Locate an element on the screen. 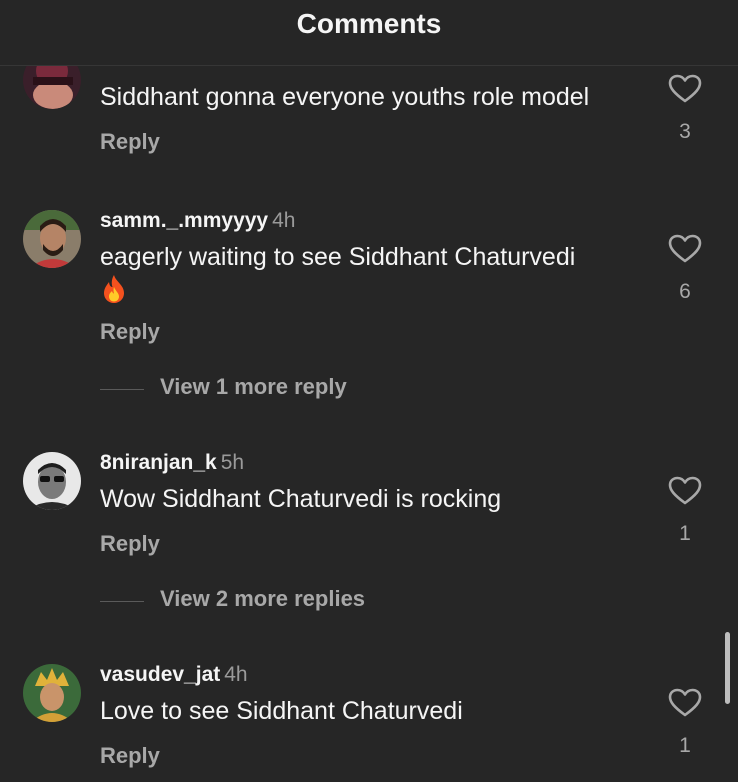 The width and height of the screenshot is (738, 782). comment-text: Wow Siddhant Chaturvedi is rocking is located at coordinates (301, 499).